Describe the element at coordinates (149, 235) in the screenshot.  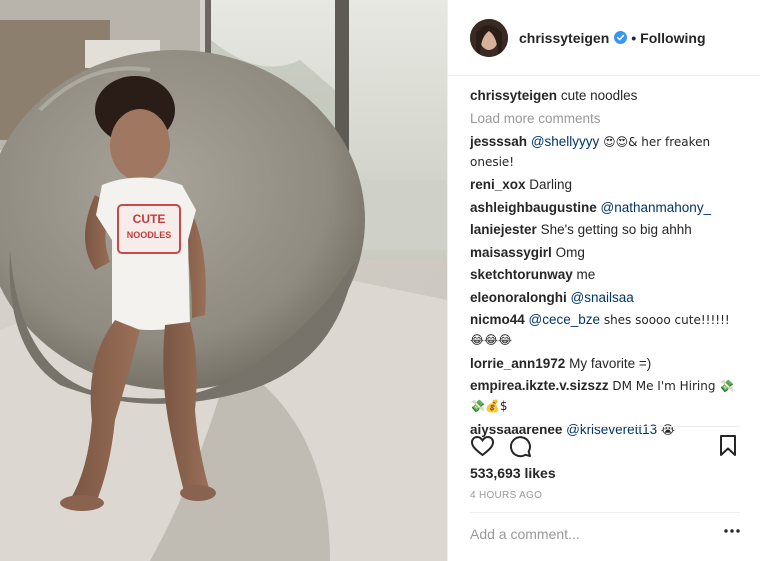
I see `onesie-text-bottom: NOODLES` at that location.